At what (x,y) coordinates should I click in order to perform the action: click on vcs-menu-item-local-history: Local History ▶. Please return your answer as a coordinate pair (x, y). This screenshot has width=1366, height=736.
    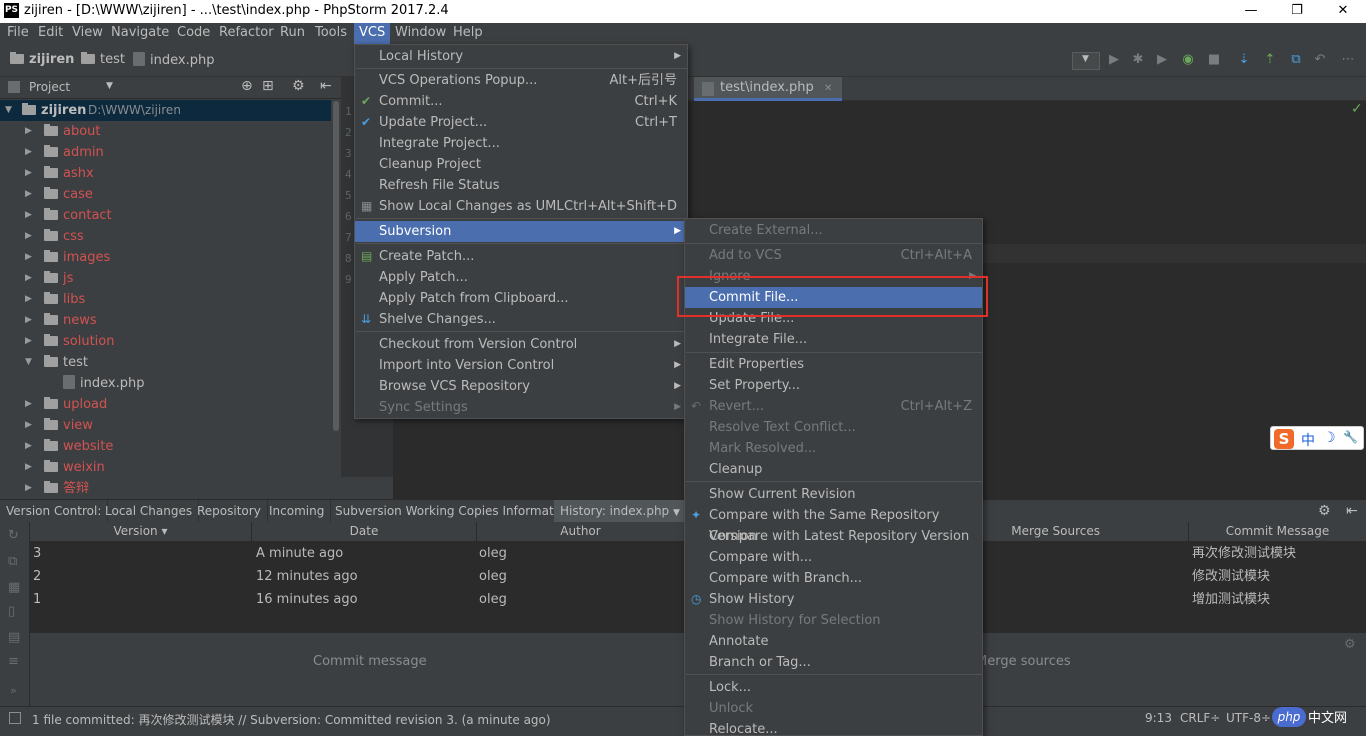
    Looking at the image, I should click on (521, 56).